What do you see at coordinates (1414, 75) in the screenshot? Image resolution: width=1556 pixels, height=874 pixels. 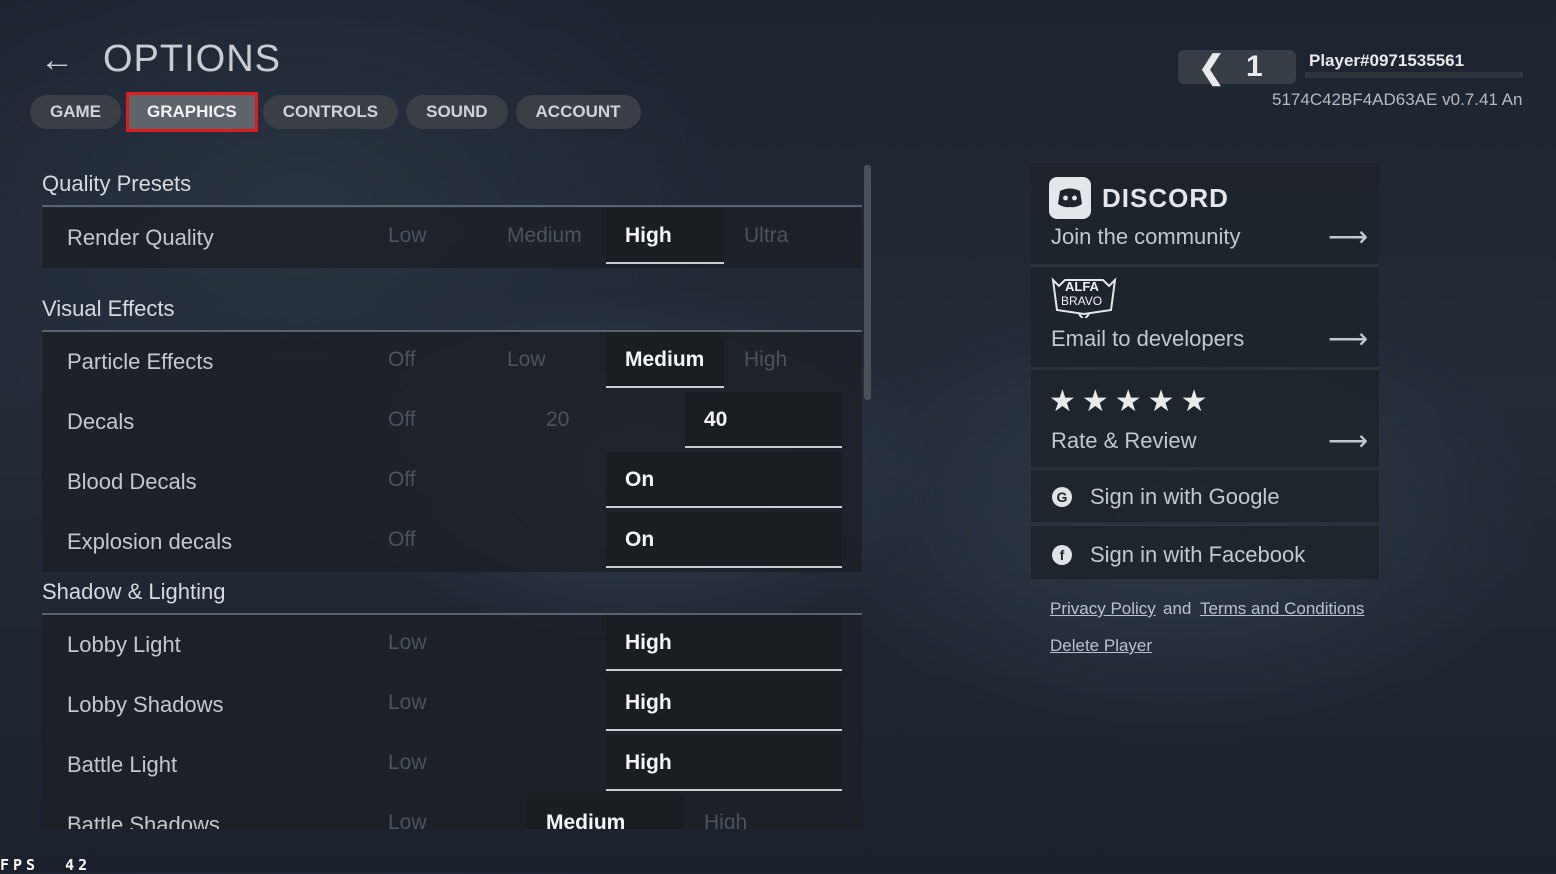 I see `player-name-bar` at bounding box center [1414, 75].